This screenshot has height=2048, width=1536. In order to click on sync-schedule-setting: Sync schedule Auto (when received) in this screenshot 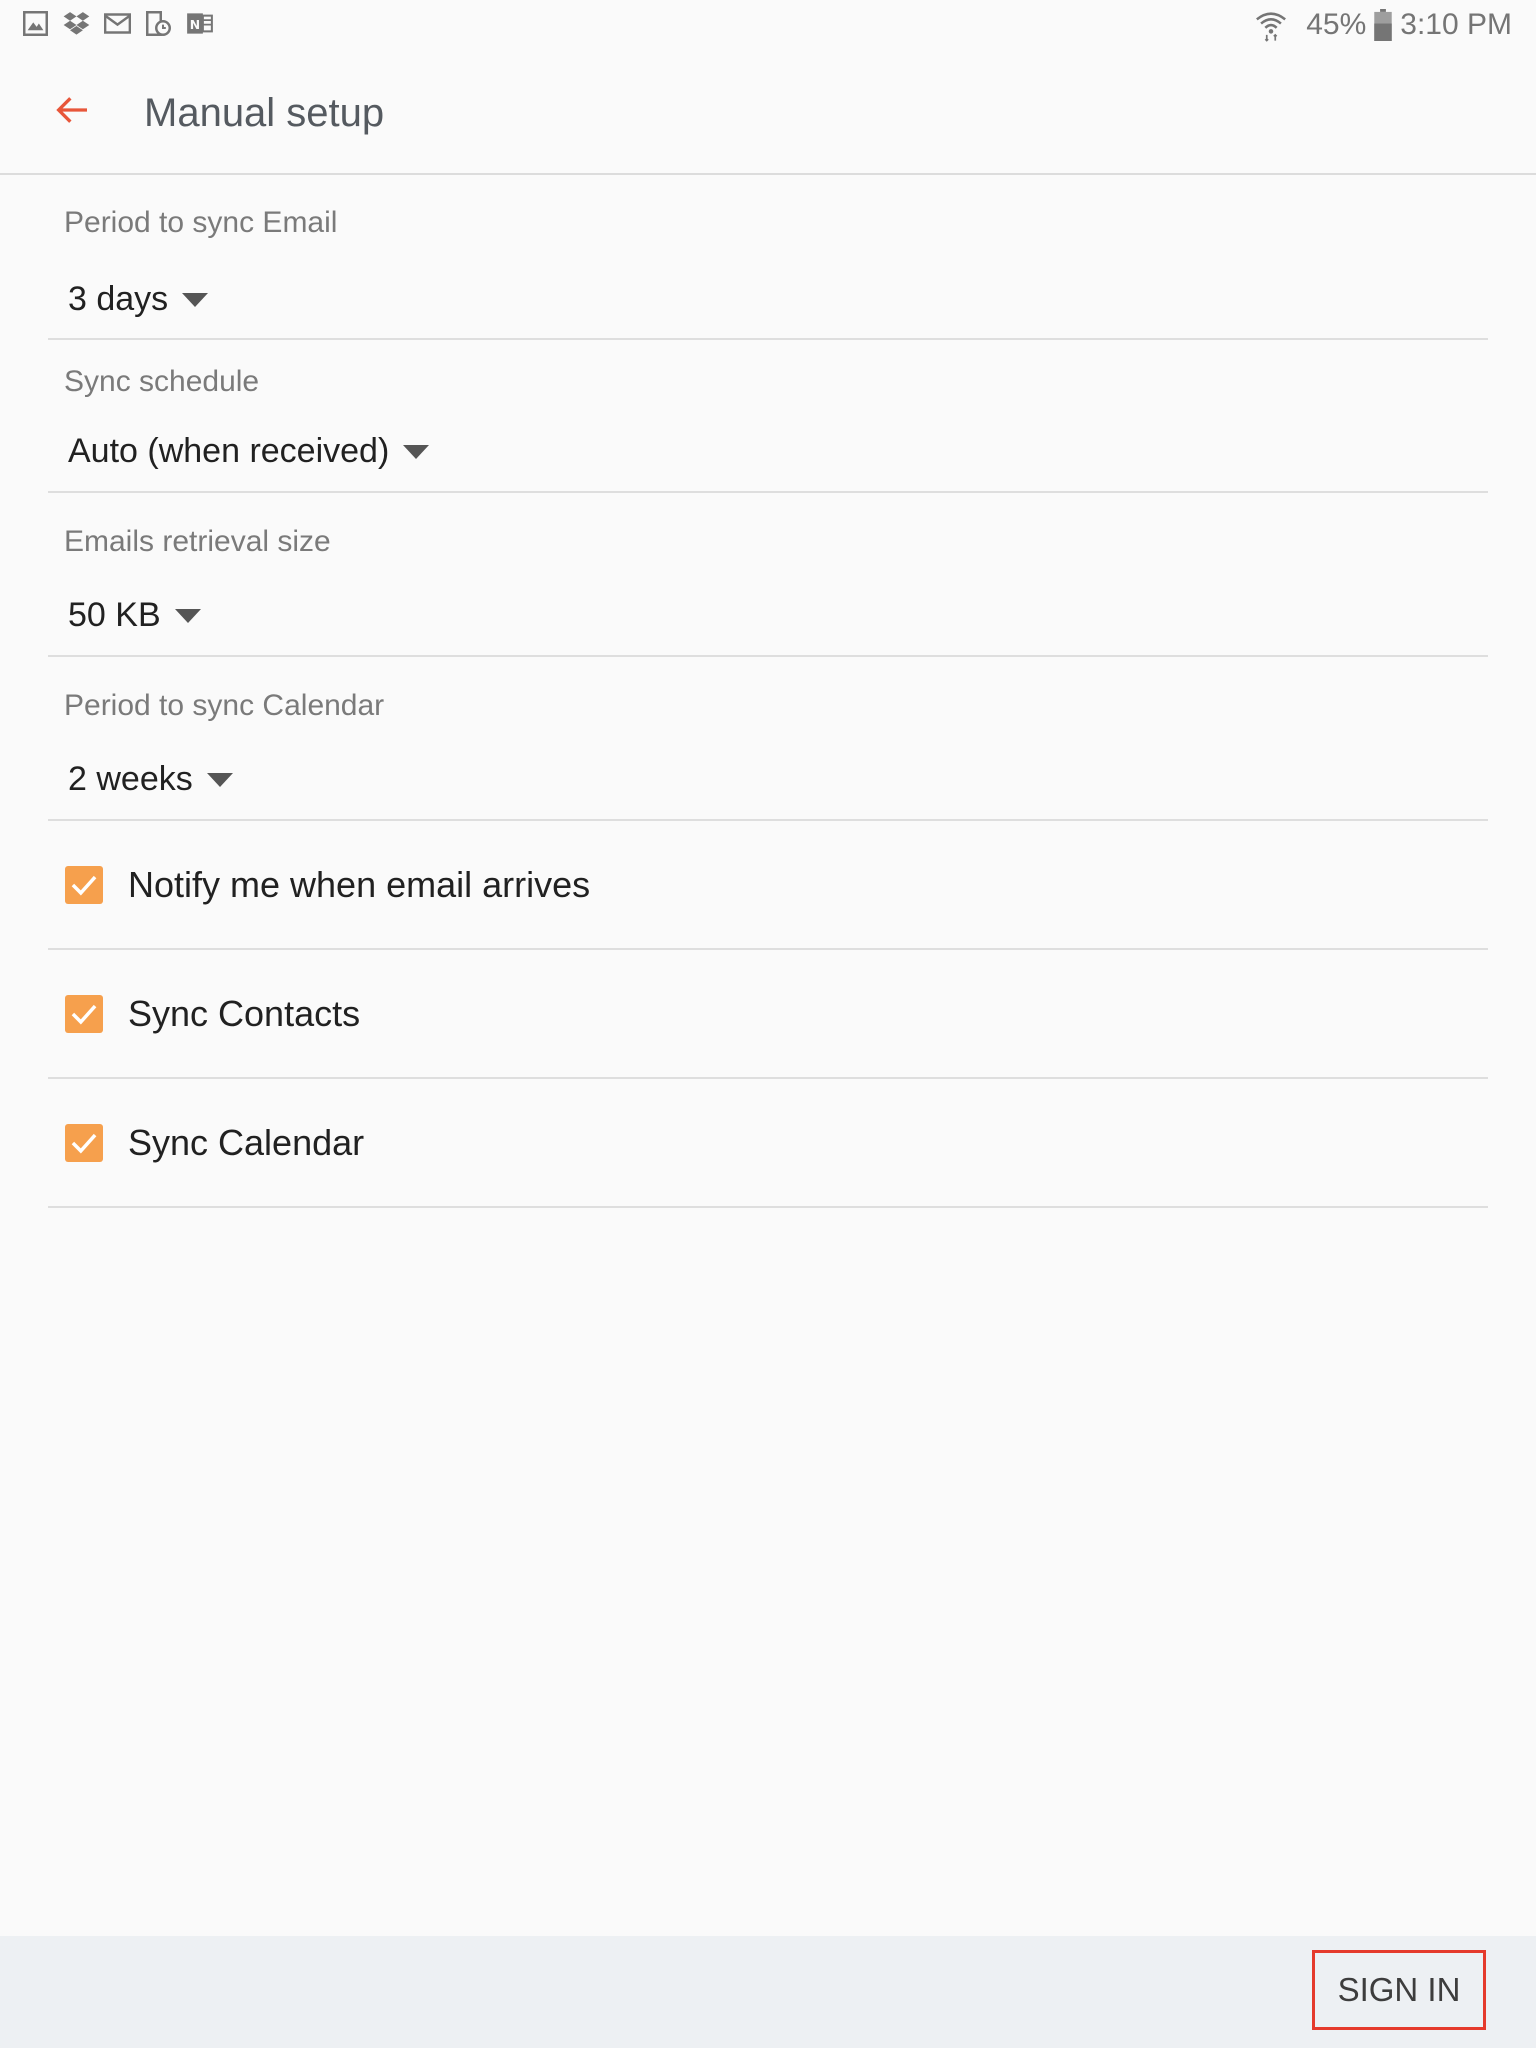, I will do `click(768, 416)`.